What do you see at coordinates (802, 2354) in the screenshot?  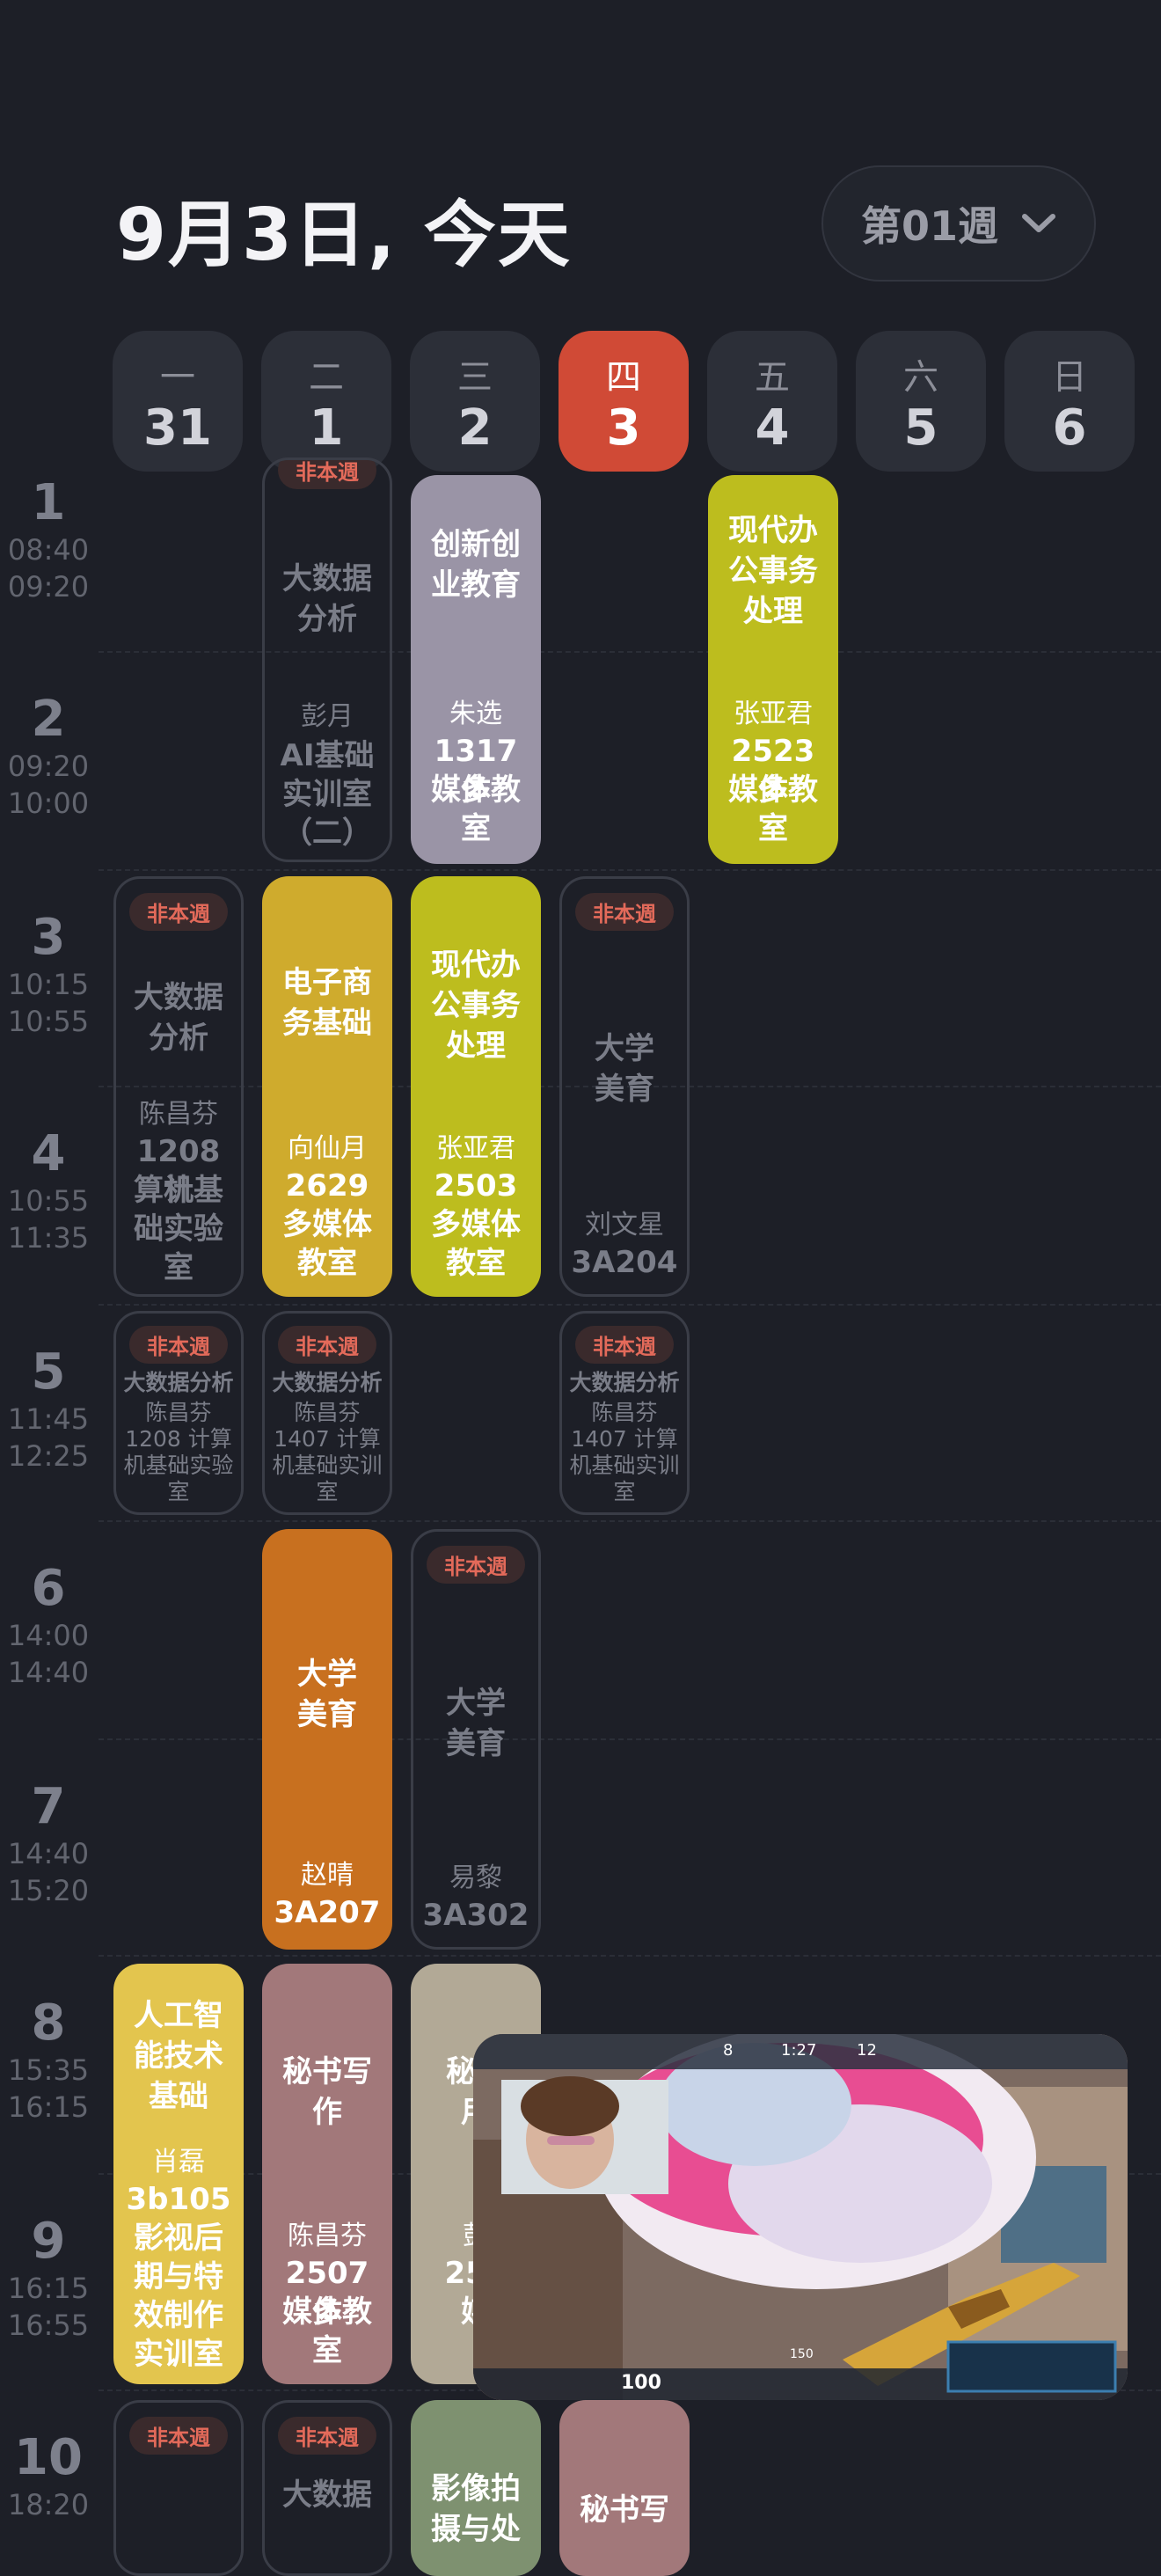 I see `pip-ammo: 150` at bounding box center [802, 2354].